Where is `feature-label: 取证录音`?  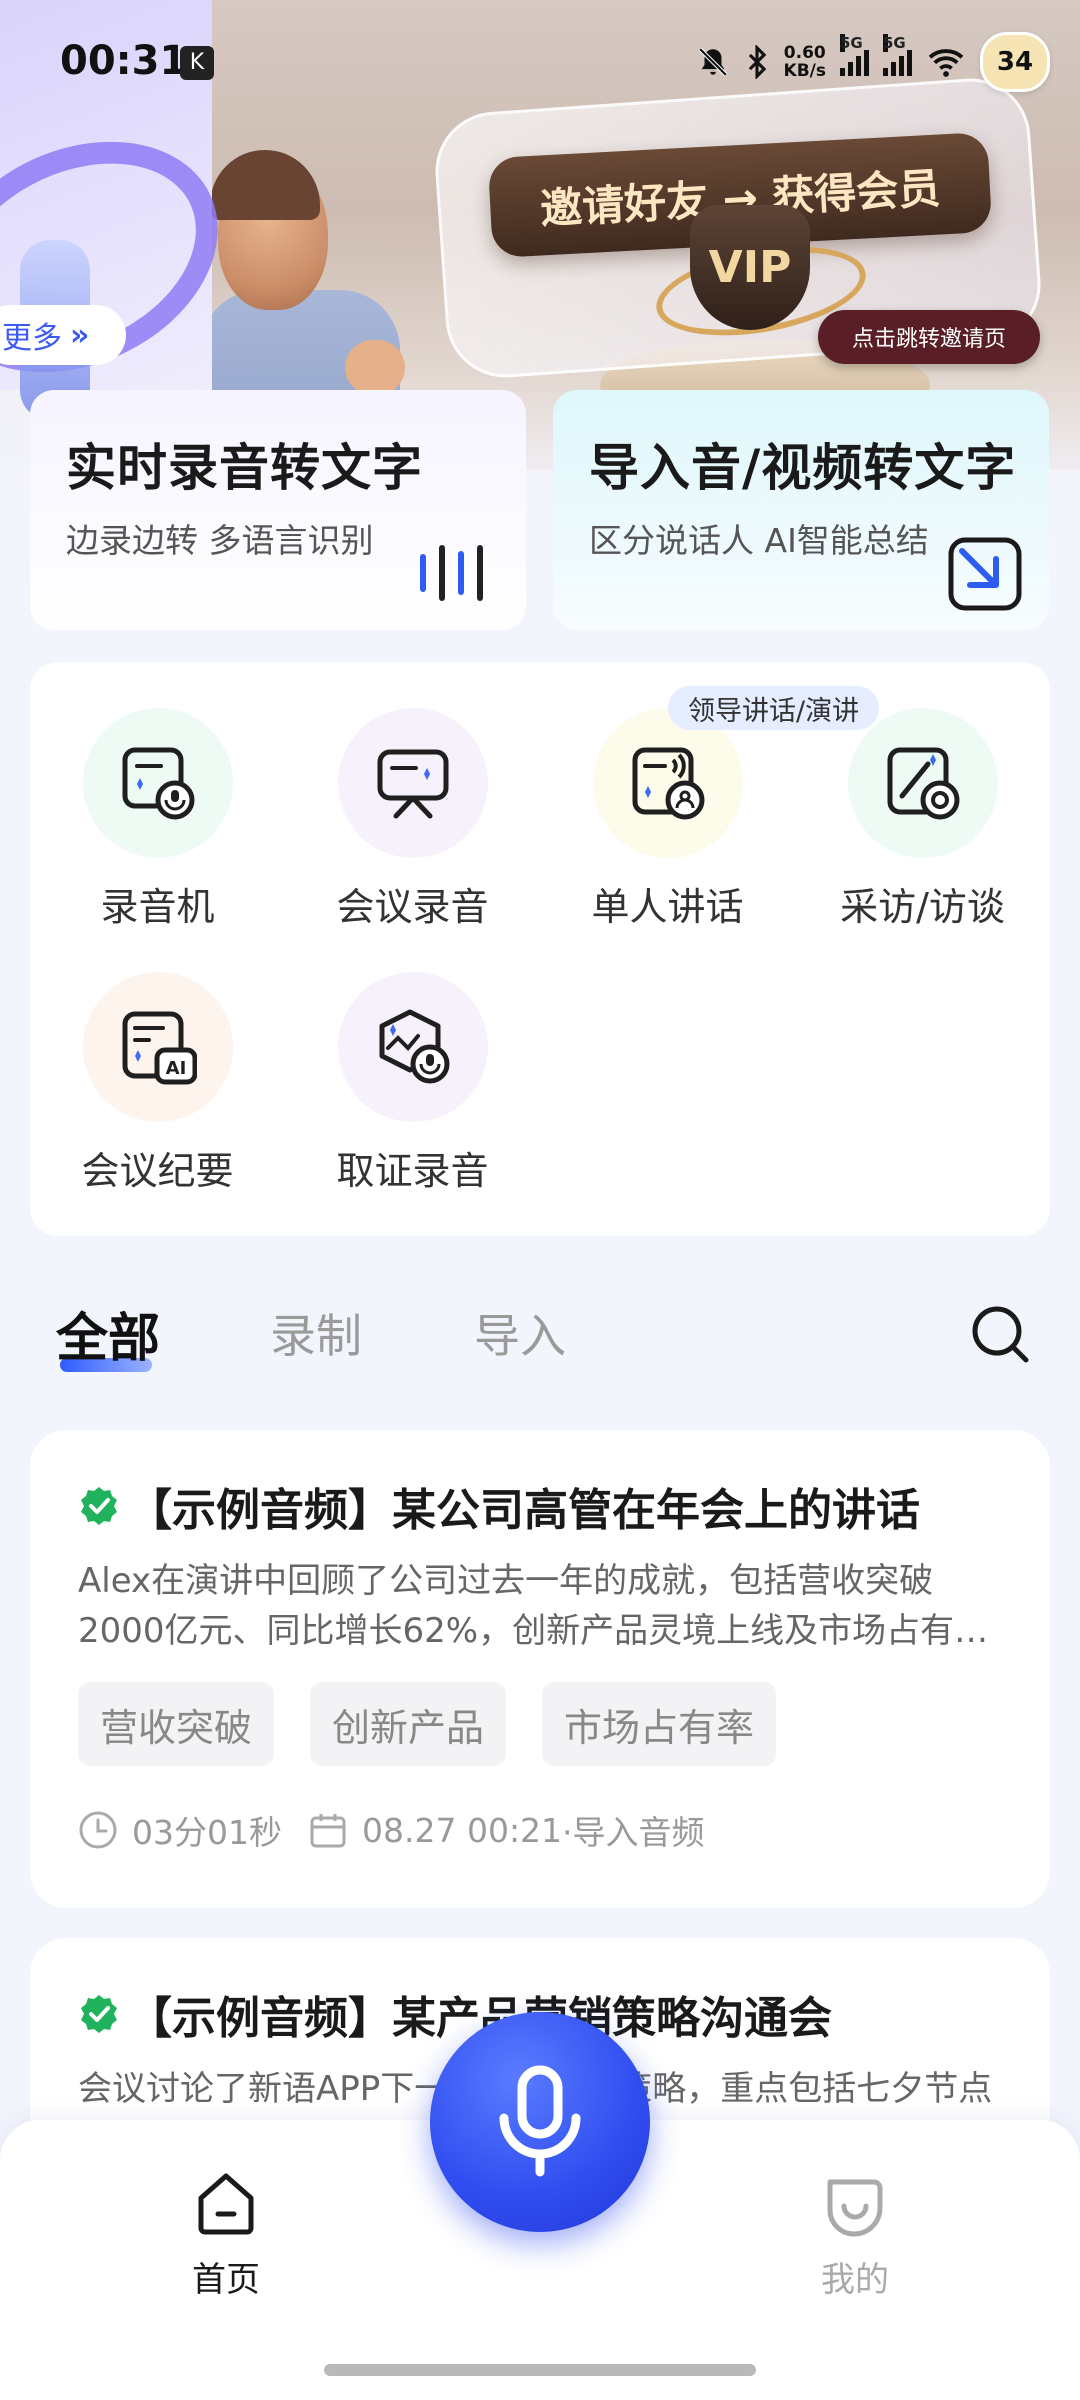
feature-label: 取证录音 is located at coordinates (412, 1171).